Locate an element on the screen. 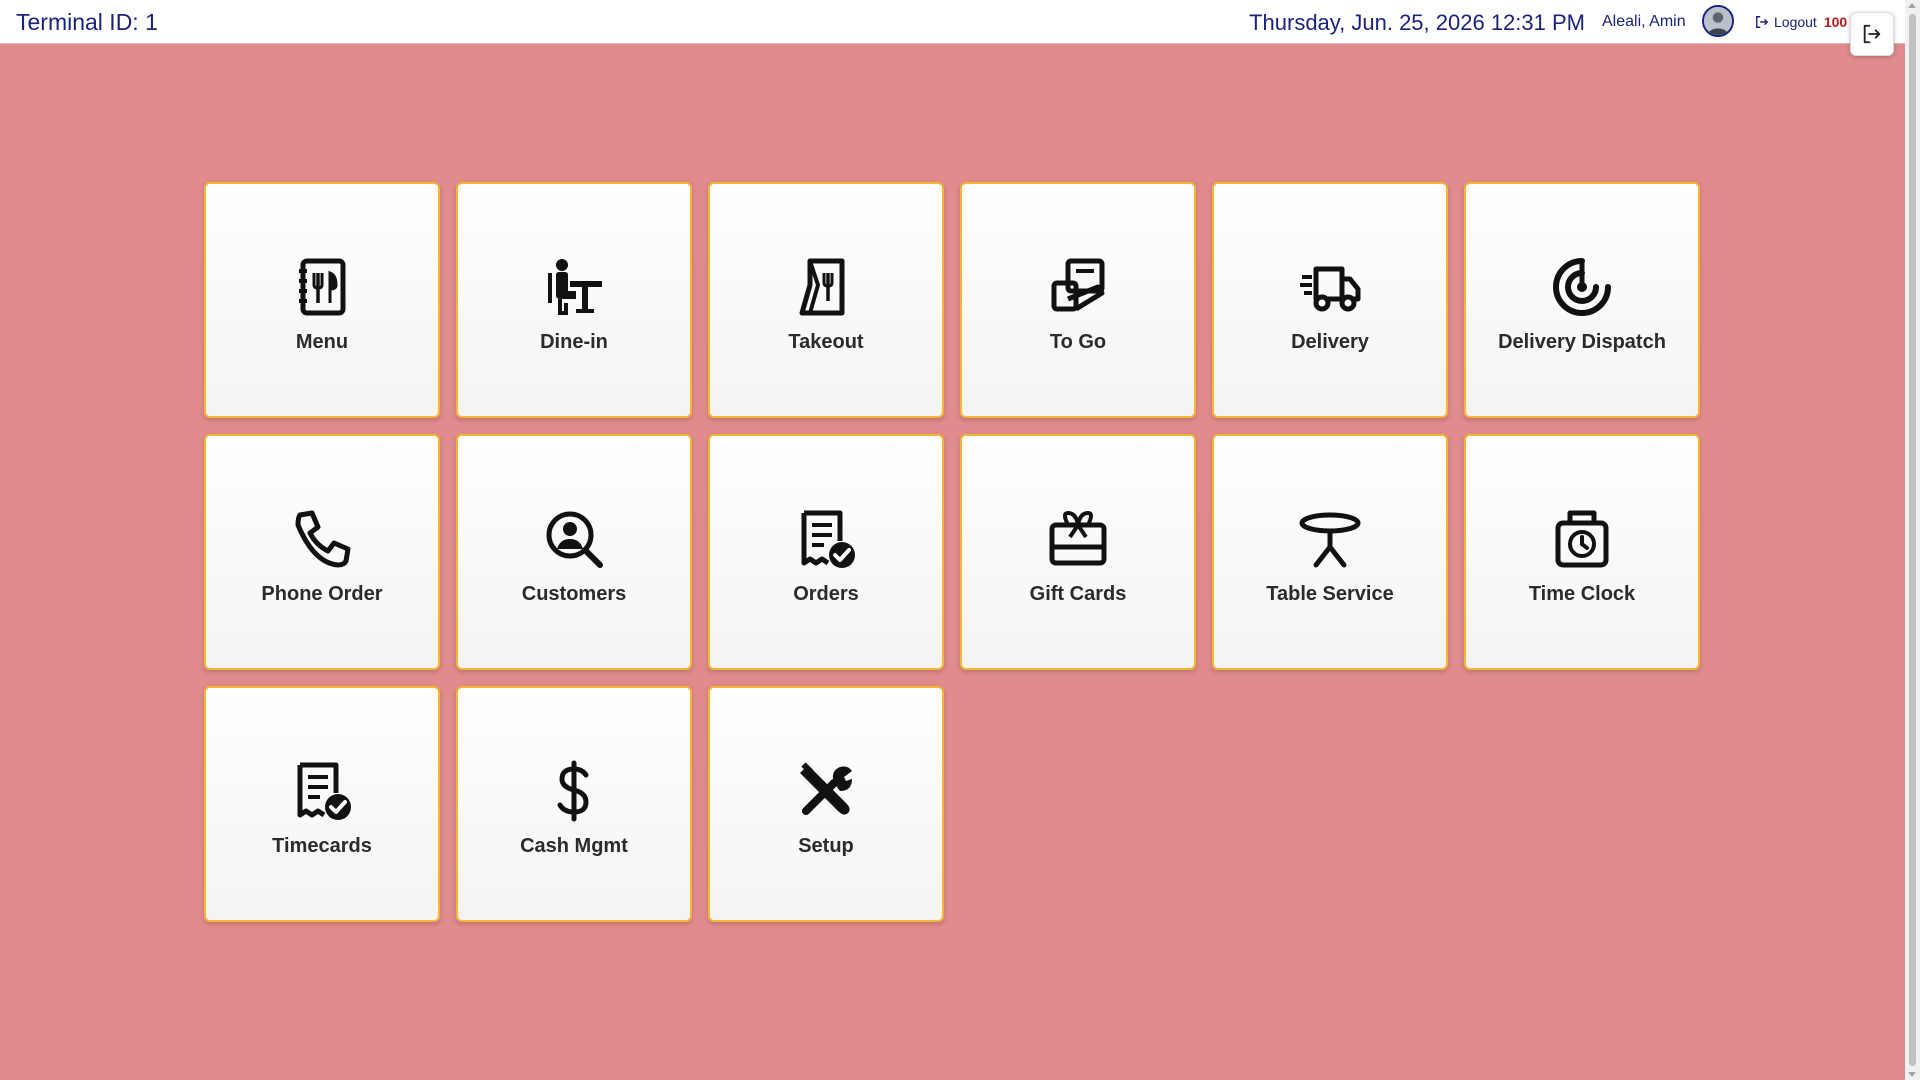 The image size is (1920, 1080). tile-label: Delivery Dispatch is located at coordinates (1582, 341).